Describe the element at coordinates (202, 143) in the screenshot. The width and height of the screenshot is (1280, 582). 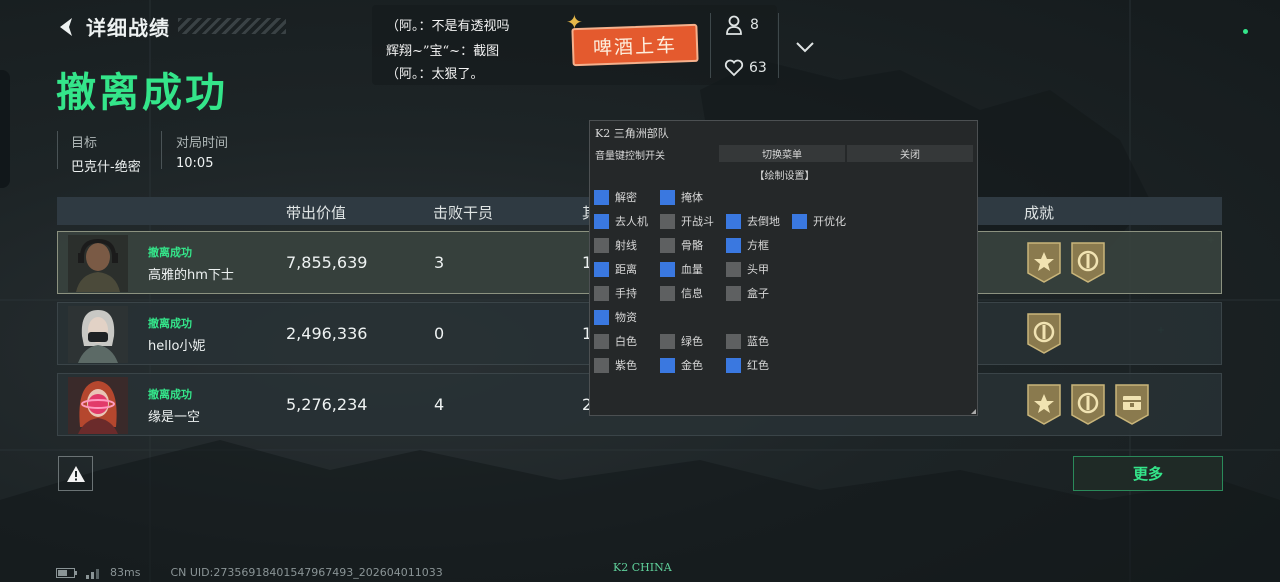
I see `info-label: 对局时间` at that location.